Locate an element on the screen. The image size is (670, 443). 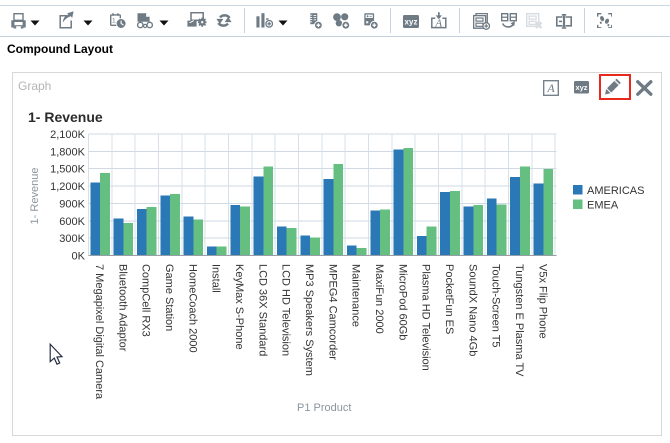
svg-text: MicroPod 60Gb is located at coordinates (402, 302).